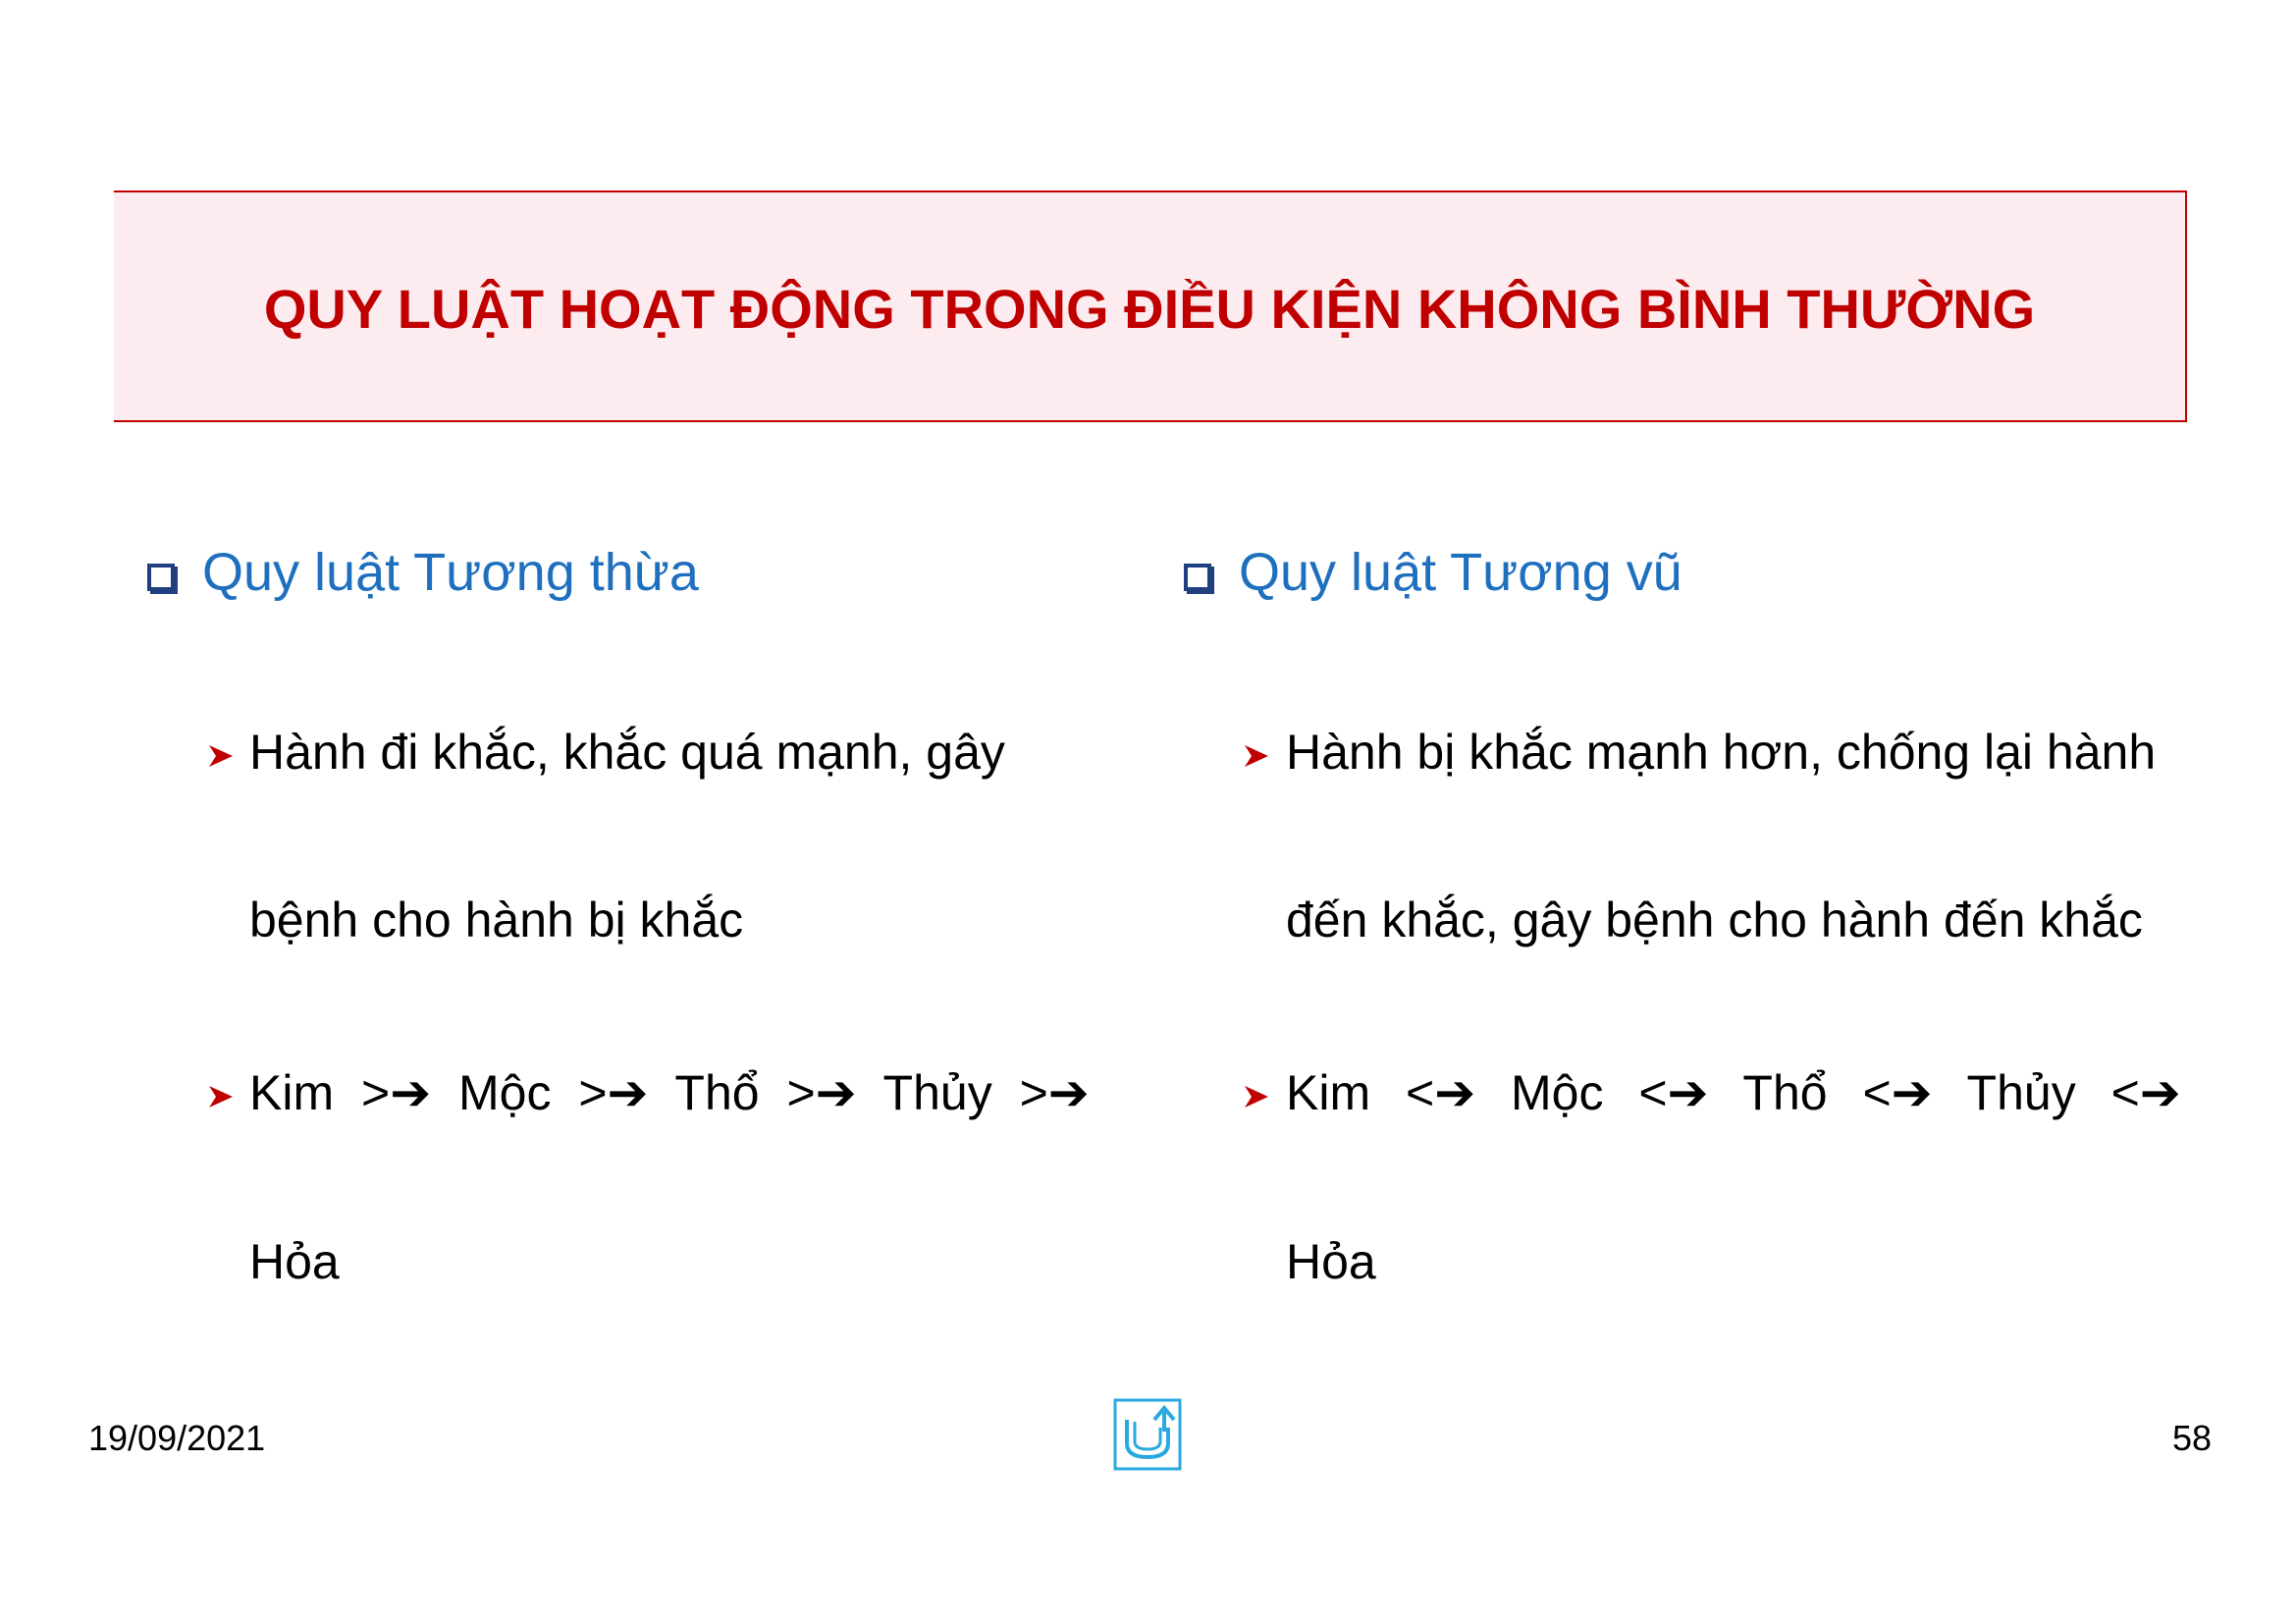 Image resolution: width=2296 pixels, height=1623 pixels. Describe the element at coordinates (1147, 1434) in the screenshot. I see `u-logo-icon` at that location.